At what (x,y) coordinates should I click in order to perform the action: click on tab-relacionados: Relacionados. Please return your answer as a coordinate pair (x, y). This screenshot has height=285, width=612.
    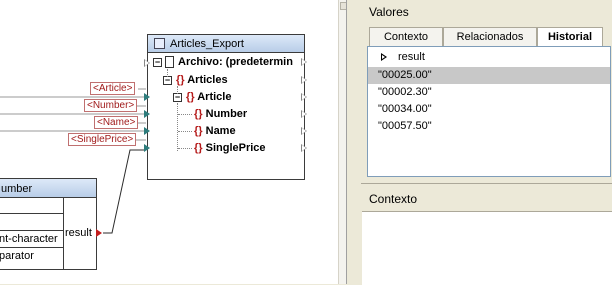
    Looking at the image, I should click on (490, 36).